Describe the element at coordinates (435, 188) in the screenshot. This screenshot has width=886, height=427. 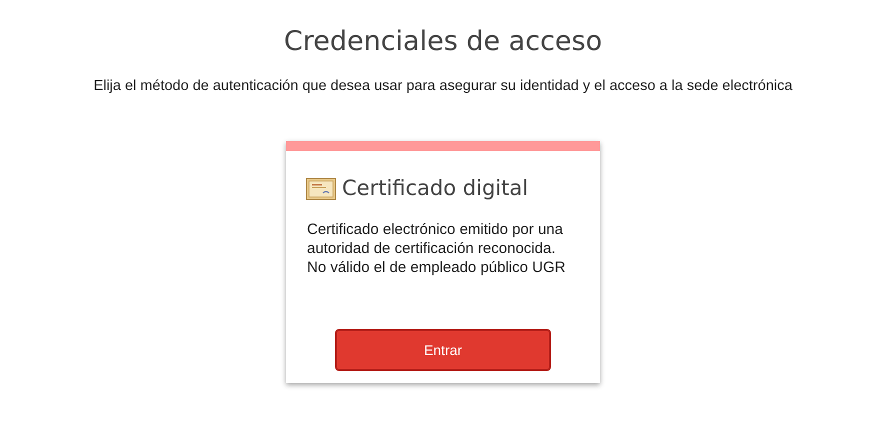
I see `card-title: Certificado digital` at that location.